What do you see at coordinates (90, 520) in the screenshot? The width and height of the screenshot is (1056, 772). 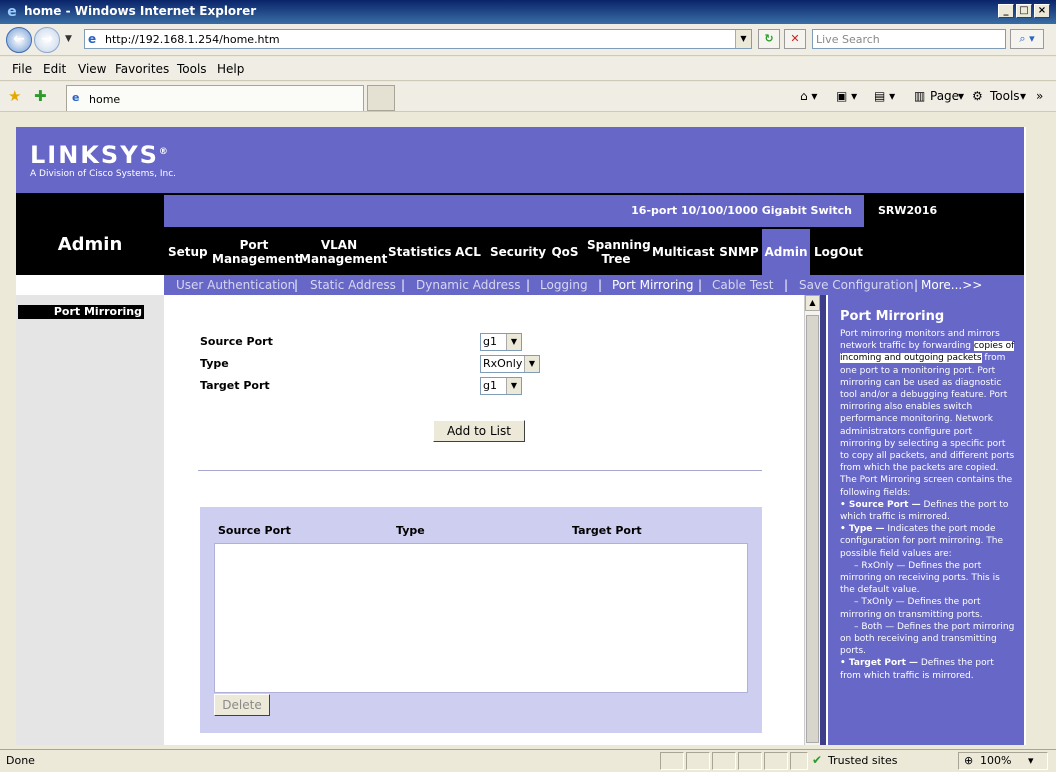 I see `left-sidebar: Port Mirroring` at bounding box center [90, 520].